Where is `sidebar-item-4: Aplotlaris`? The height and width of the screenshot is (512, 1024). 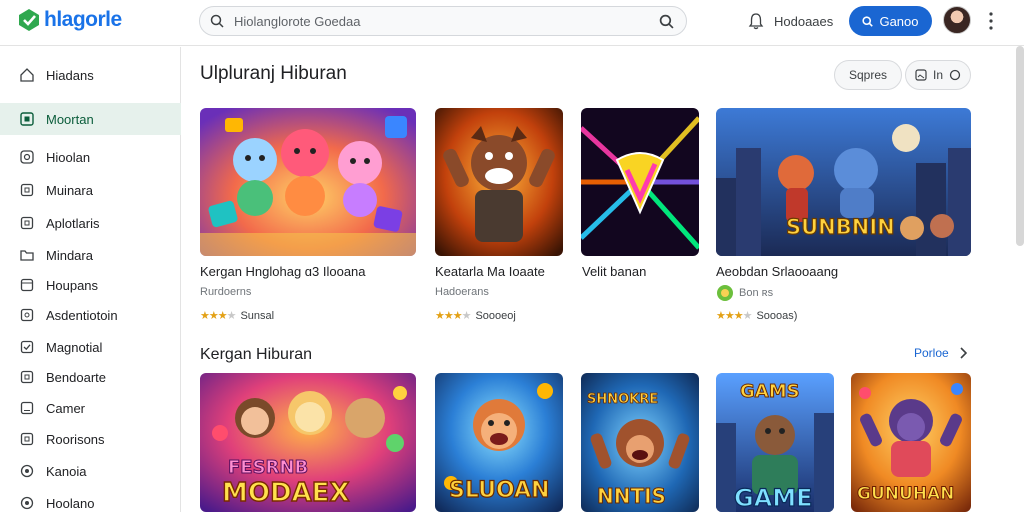 sidebar-item-4: Aplotlaris is located at coordinates (90, 223).